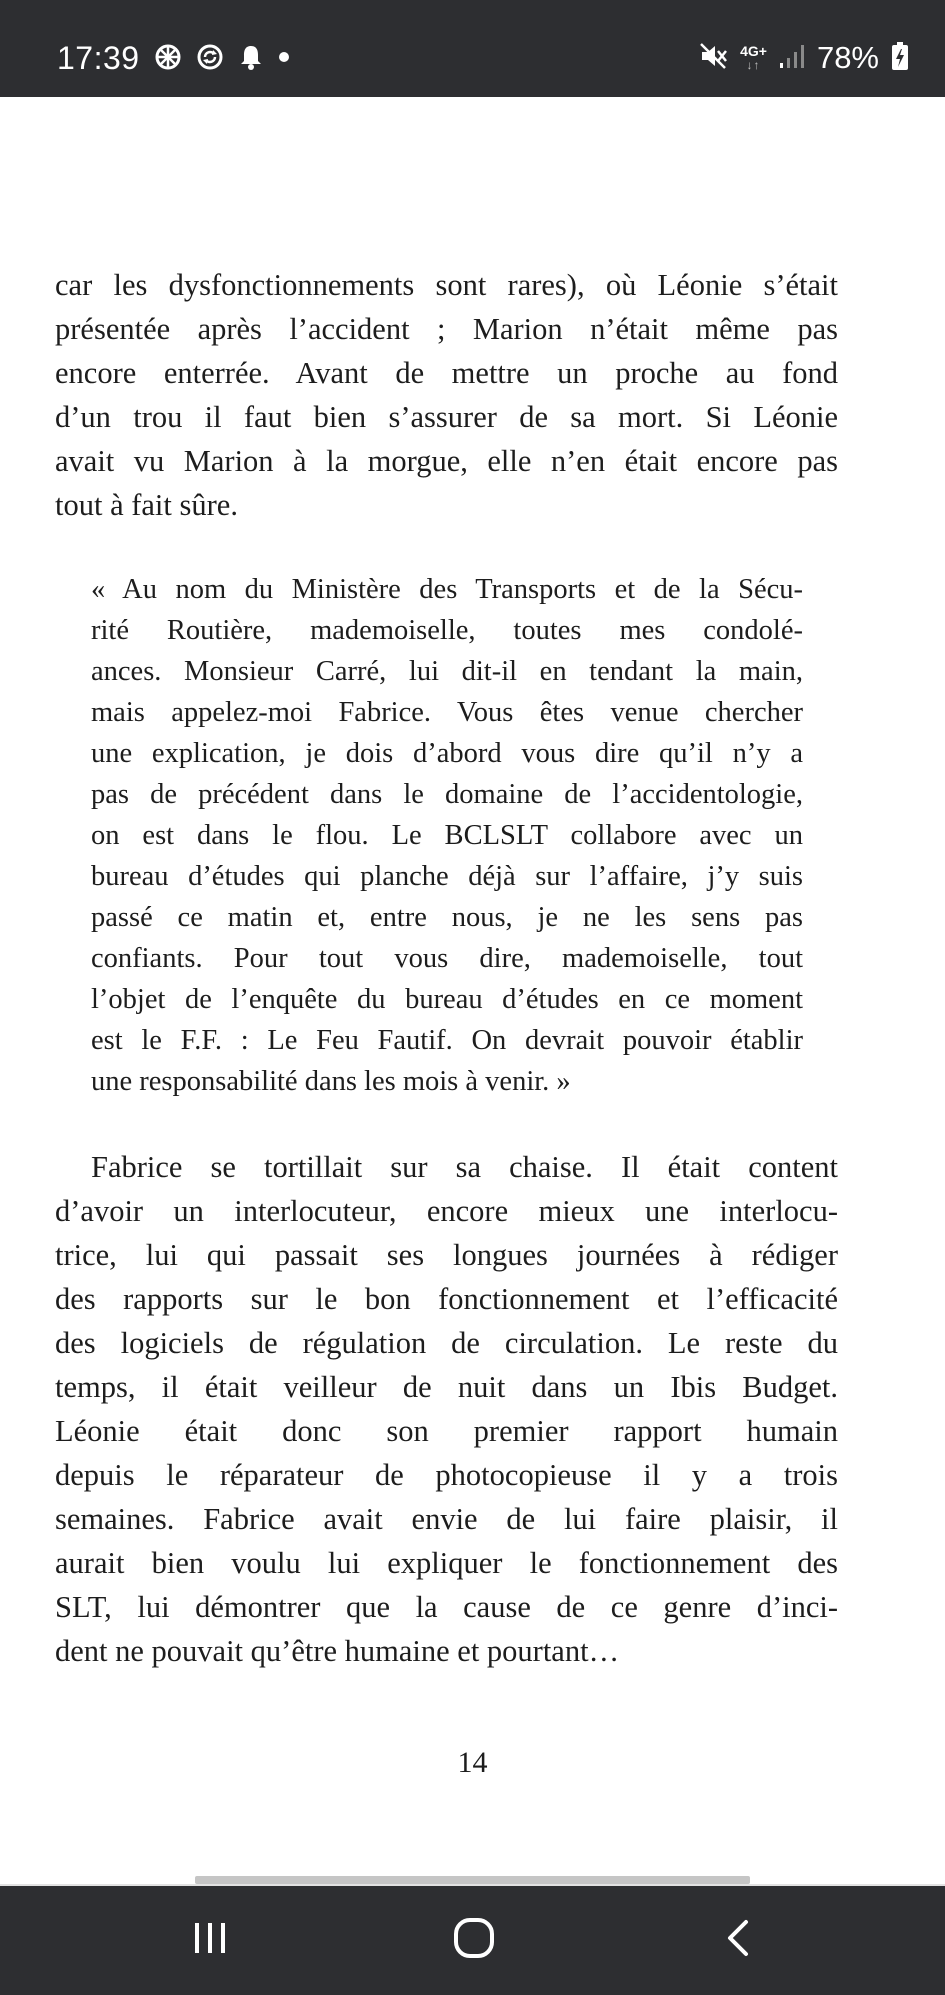  Describe the element at coordinates (472, 1880) in the screenshot. I see `scroll-indicator` at that location.